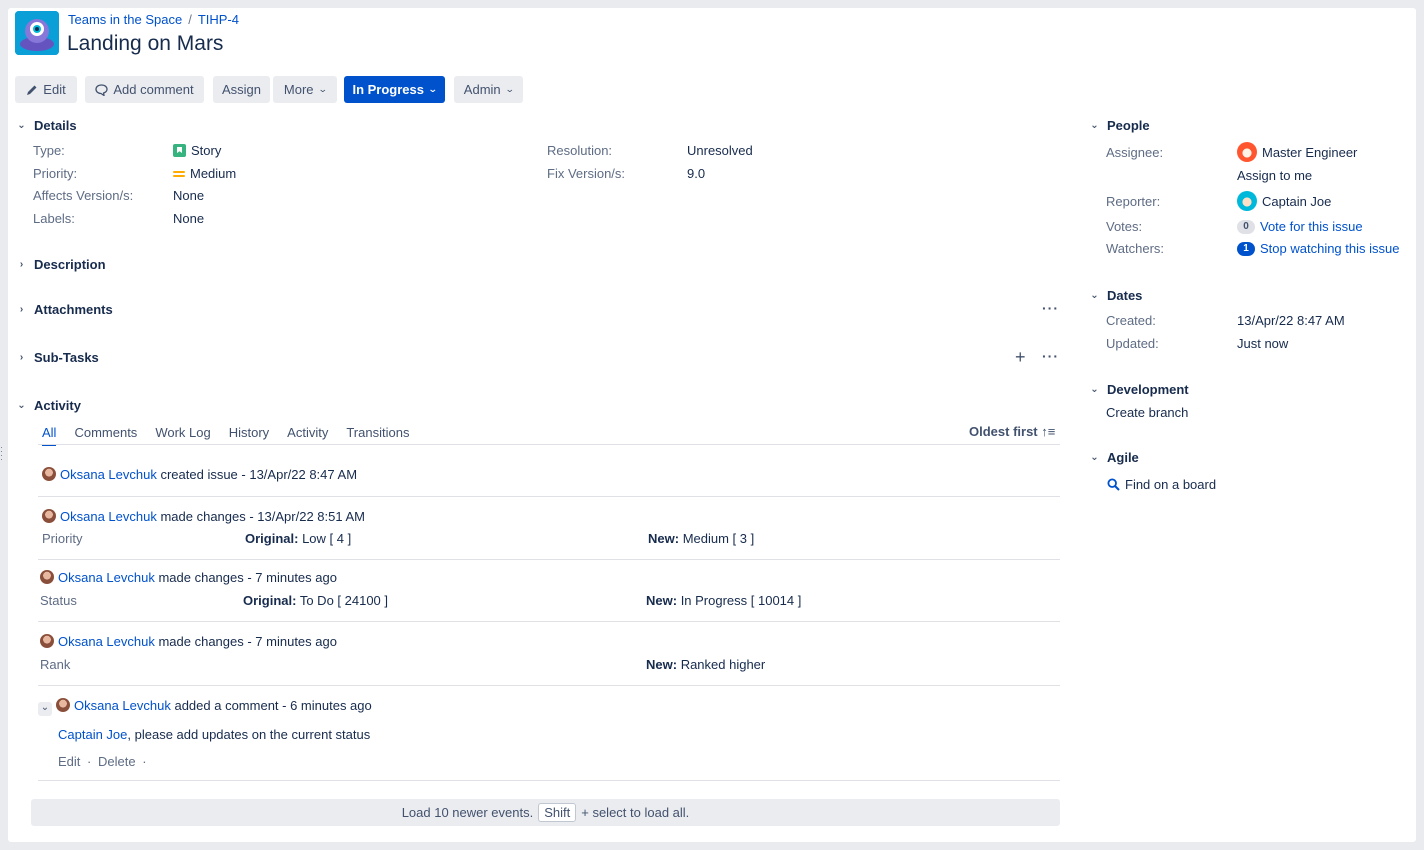 Image resolution: width=1424 pixels, height=850 pixels. Describe the element at coordinates (179, 150) in the screenshot. I see `story-icon` at that location.